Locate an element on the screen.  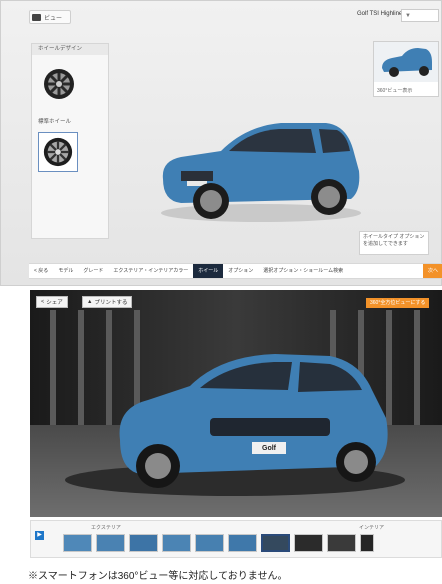
preview-caption: 360°ビュー表示 is located at coordinates (395, 91).